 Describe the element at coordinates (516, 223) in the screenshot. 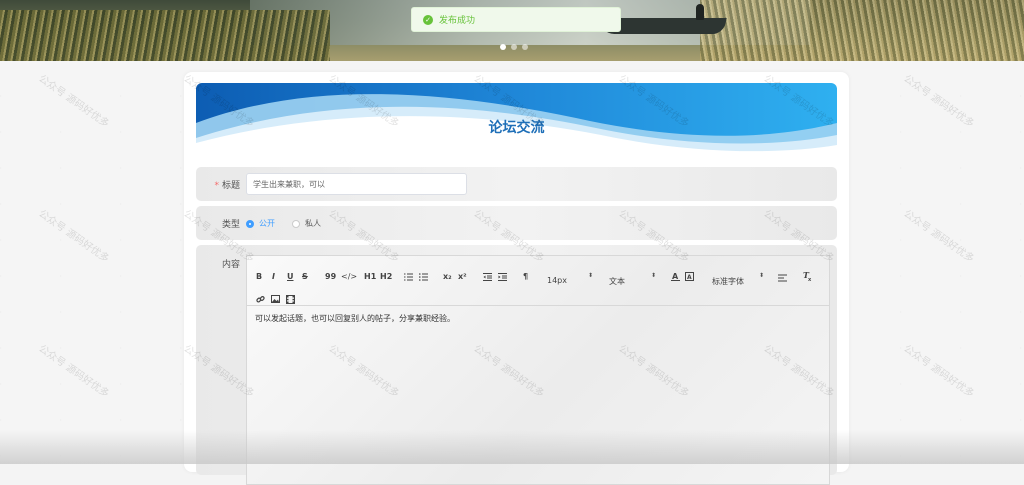

I see `type-form-row: 类型 公开 私人` at that location.